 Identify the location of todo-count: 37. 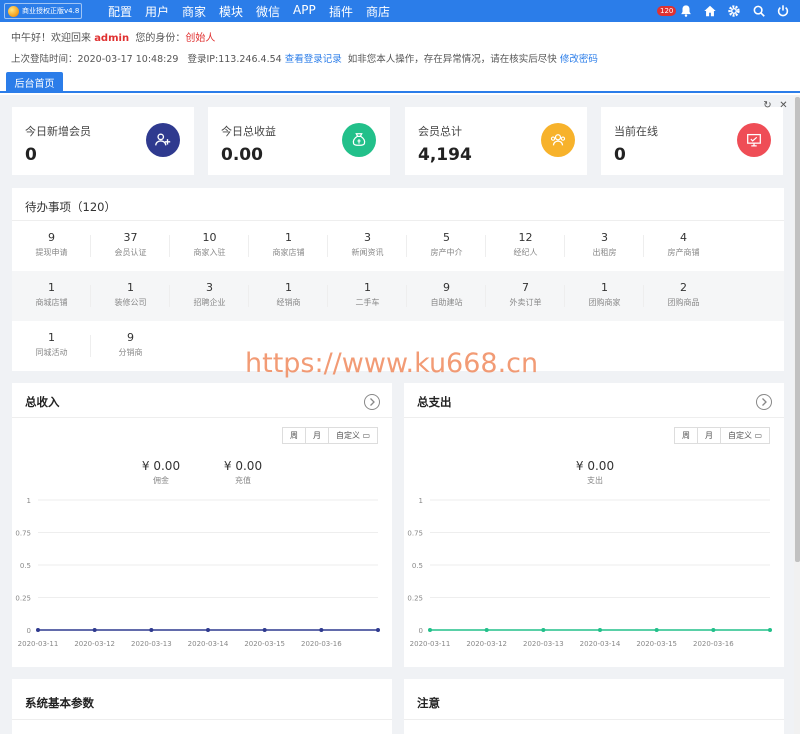
(130, 237).